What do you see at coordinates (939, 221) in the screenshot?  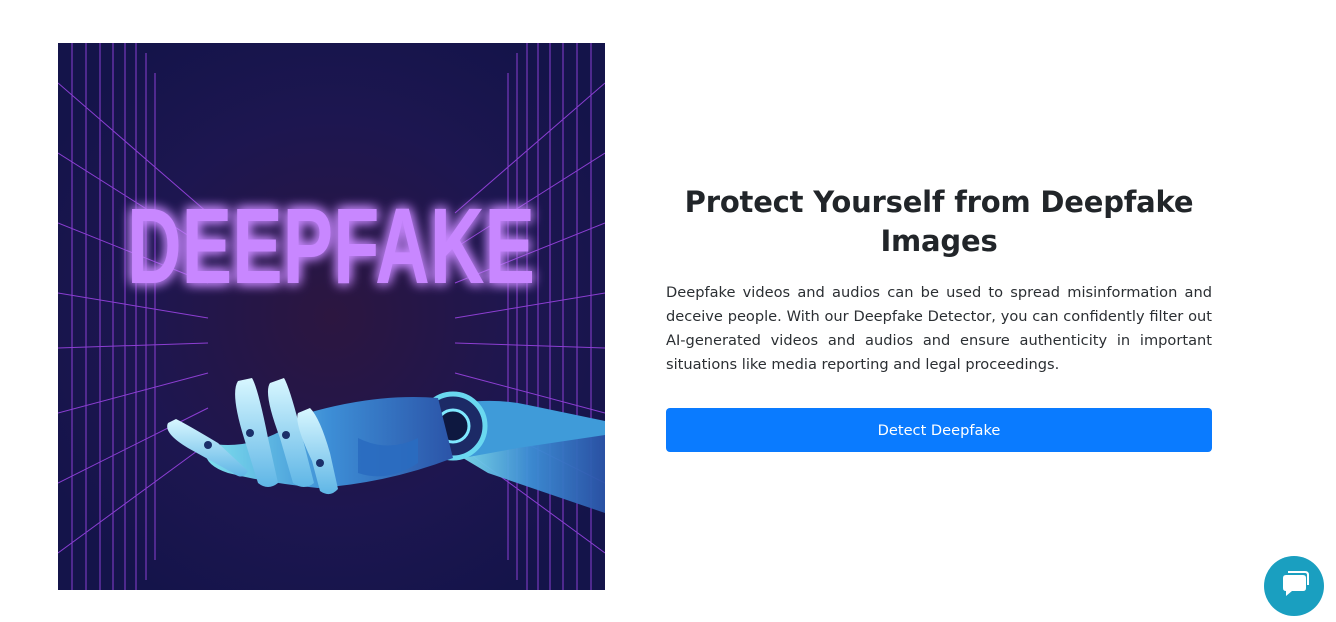 I see `page-title: Protect Yourself from Deepfake Images` at bounding box center [939, 221].